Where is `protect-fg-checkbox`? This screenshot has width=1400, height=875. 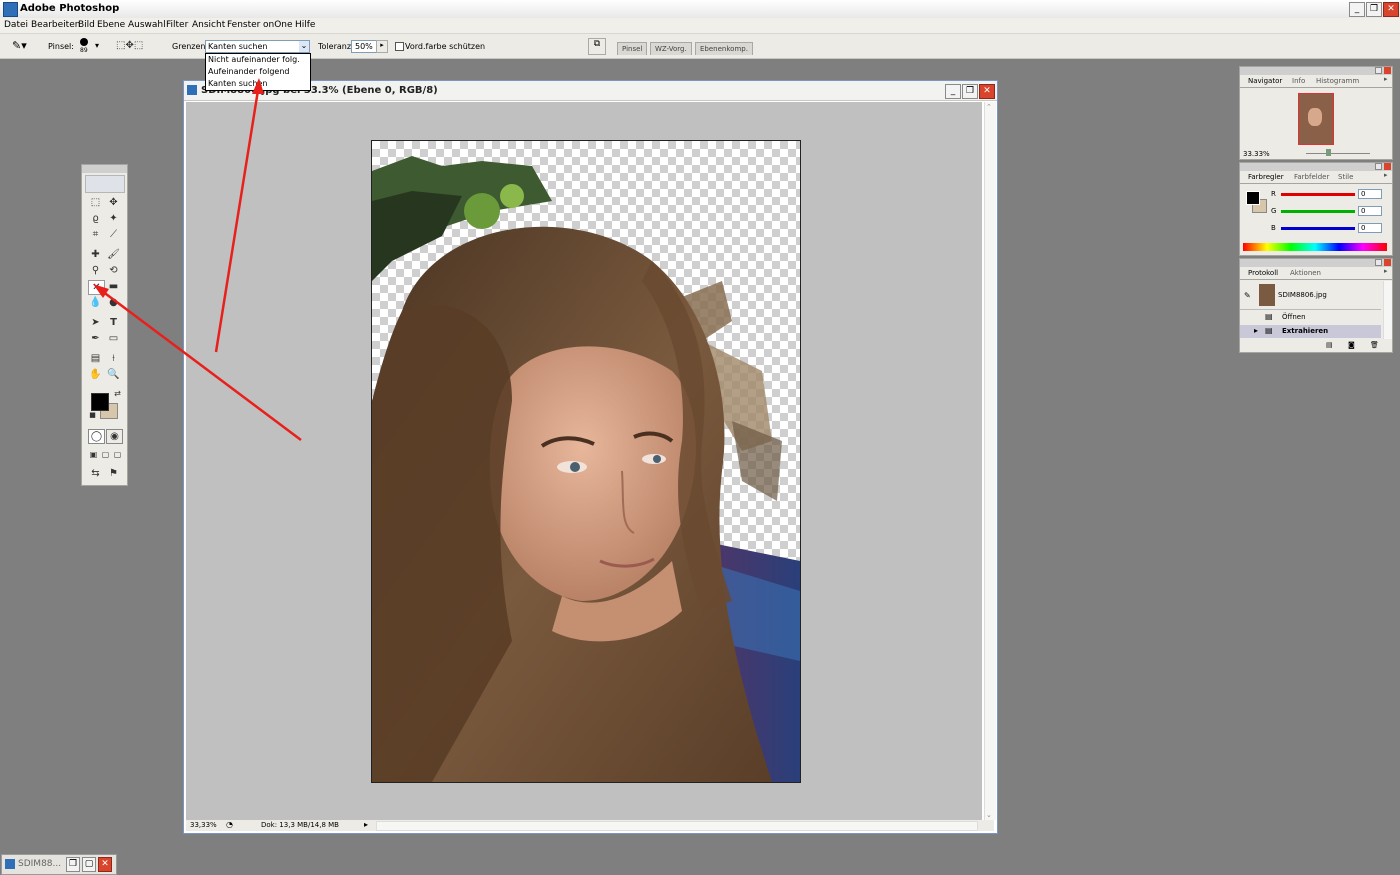 protect-fg-checkbox is located at coordinates (399, 46).